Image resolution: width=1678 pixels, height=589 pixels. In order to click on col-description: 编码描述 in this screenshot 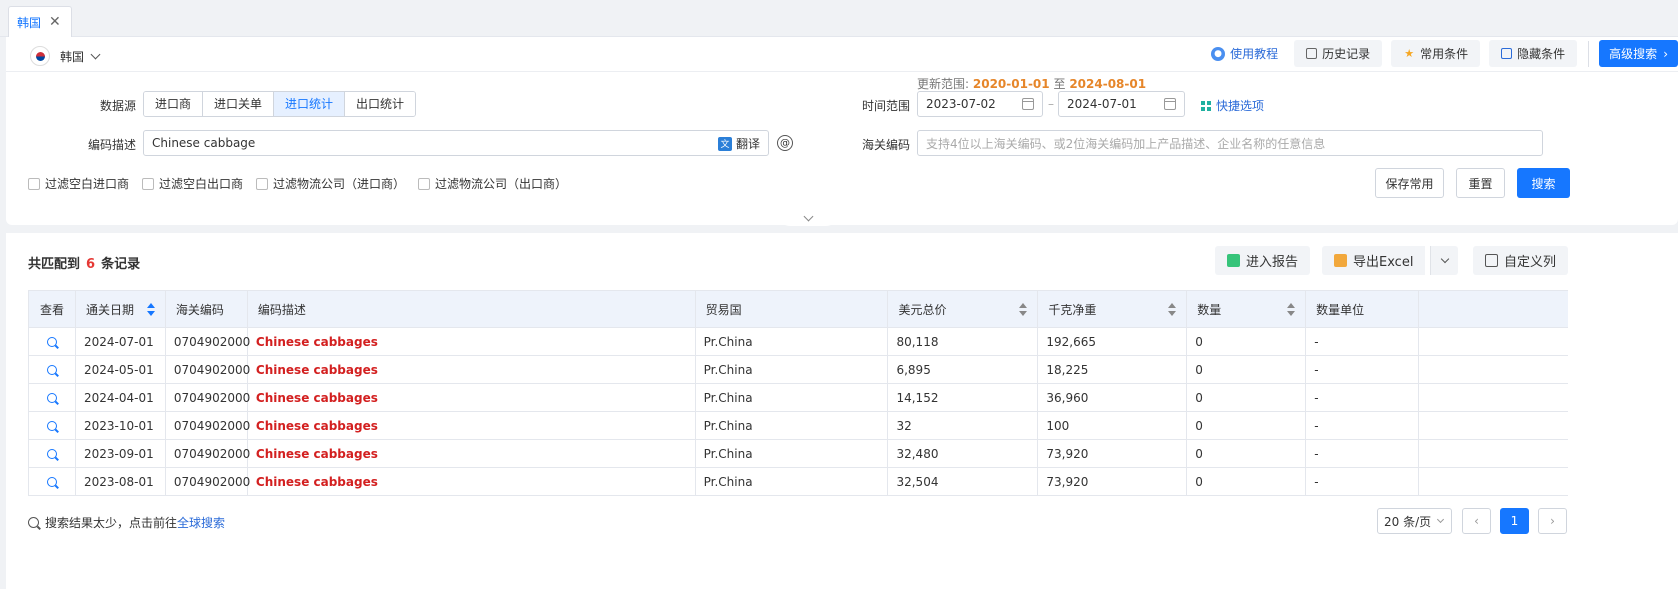, I will do `click(471, 309)`.